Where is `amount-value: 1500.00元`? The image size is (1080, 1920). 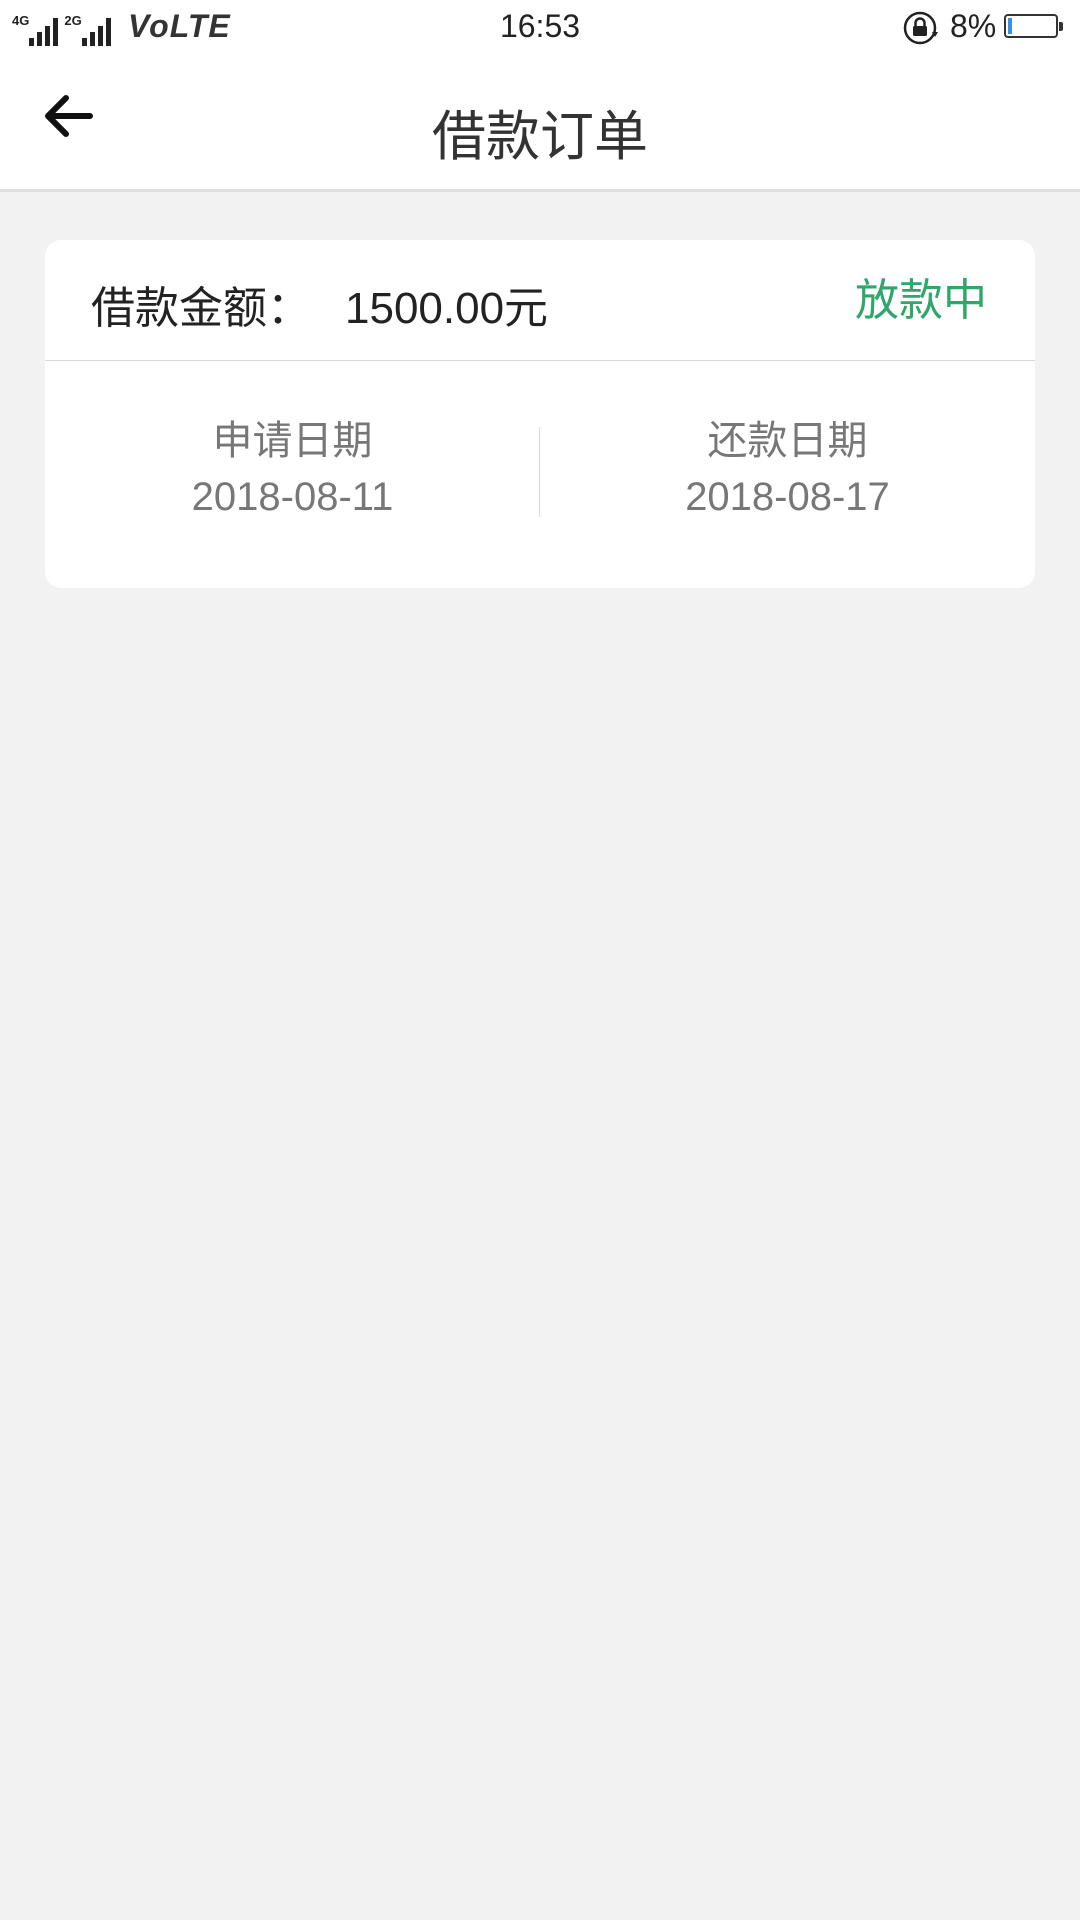
amount-value: 1500.00元 is located at coordinates (447, 308).